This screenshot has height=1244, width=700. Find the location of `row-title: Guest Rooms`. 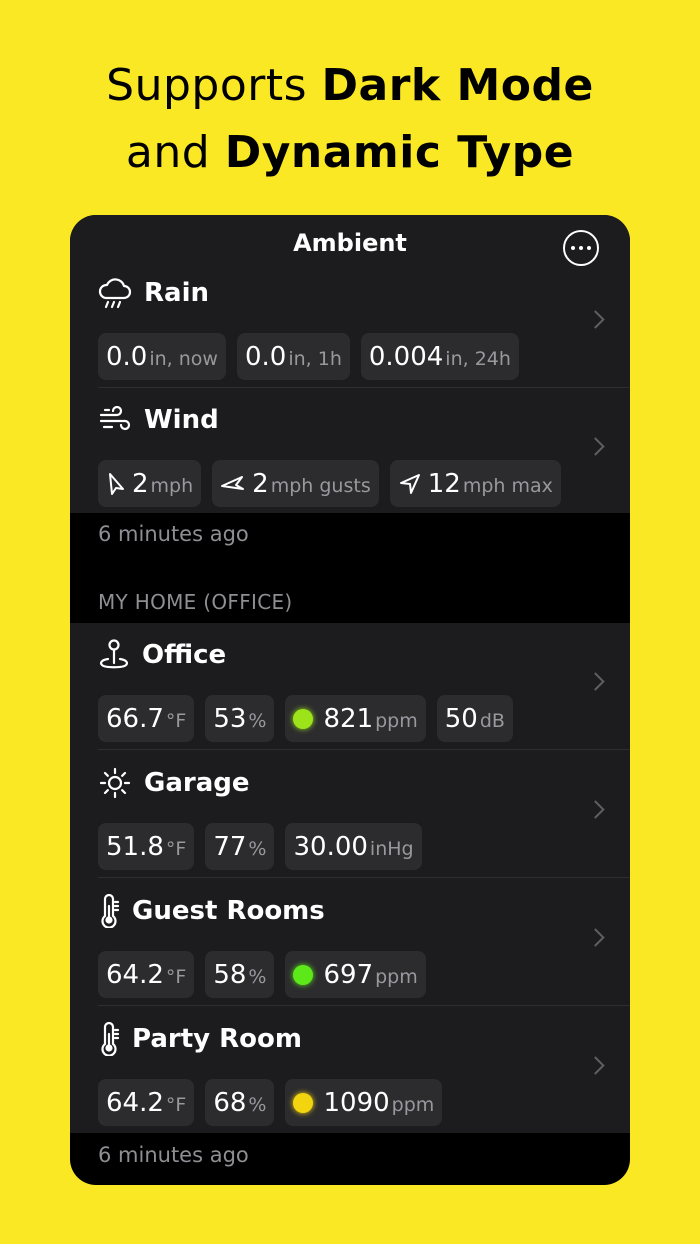

row-title: Guest Rooms is located at coordinates (211, 911).